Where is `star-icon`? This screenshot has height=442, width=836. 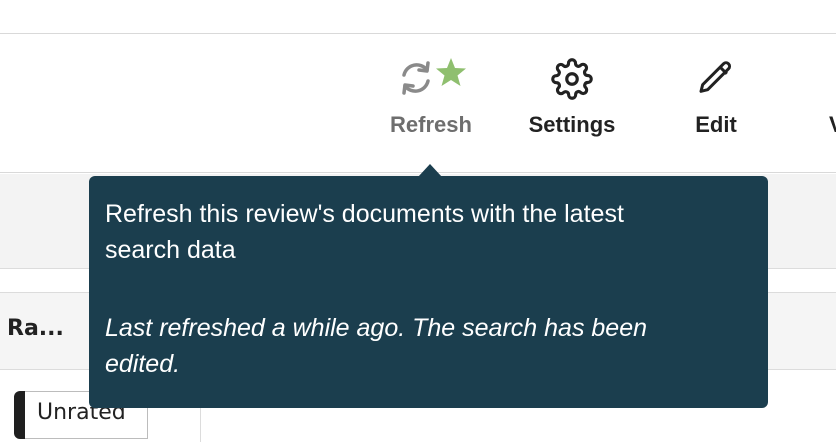
star-icon is located at coordinates (451, 74).